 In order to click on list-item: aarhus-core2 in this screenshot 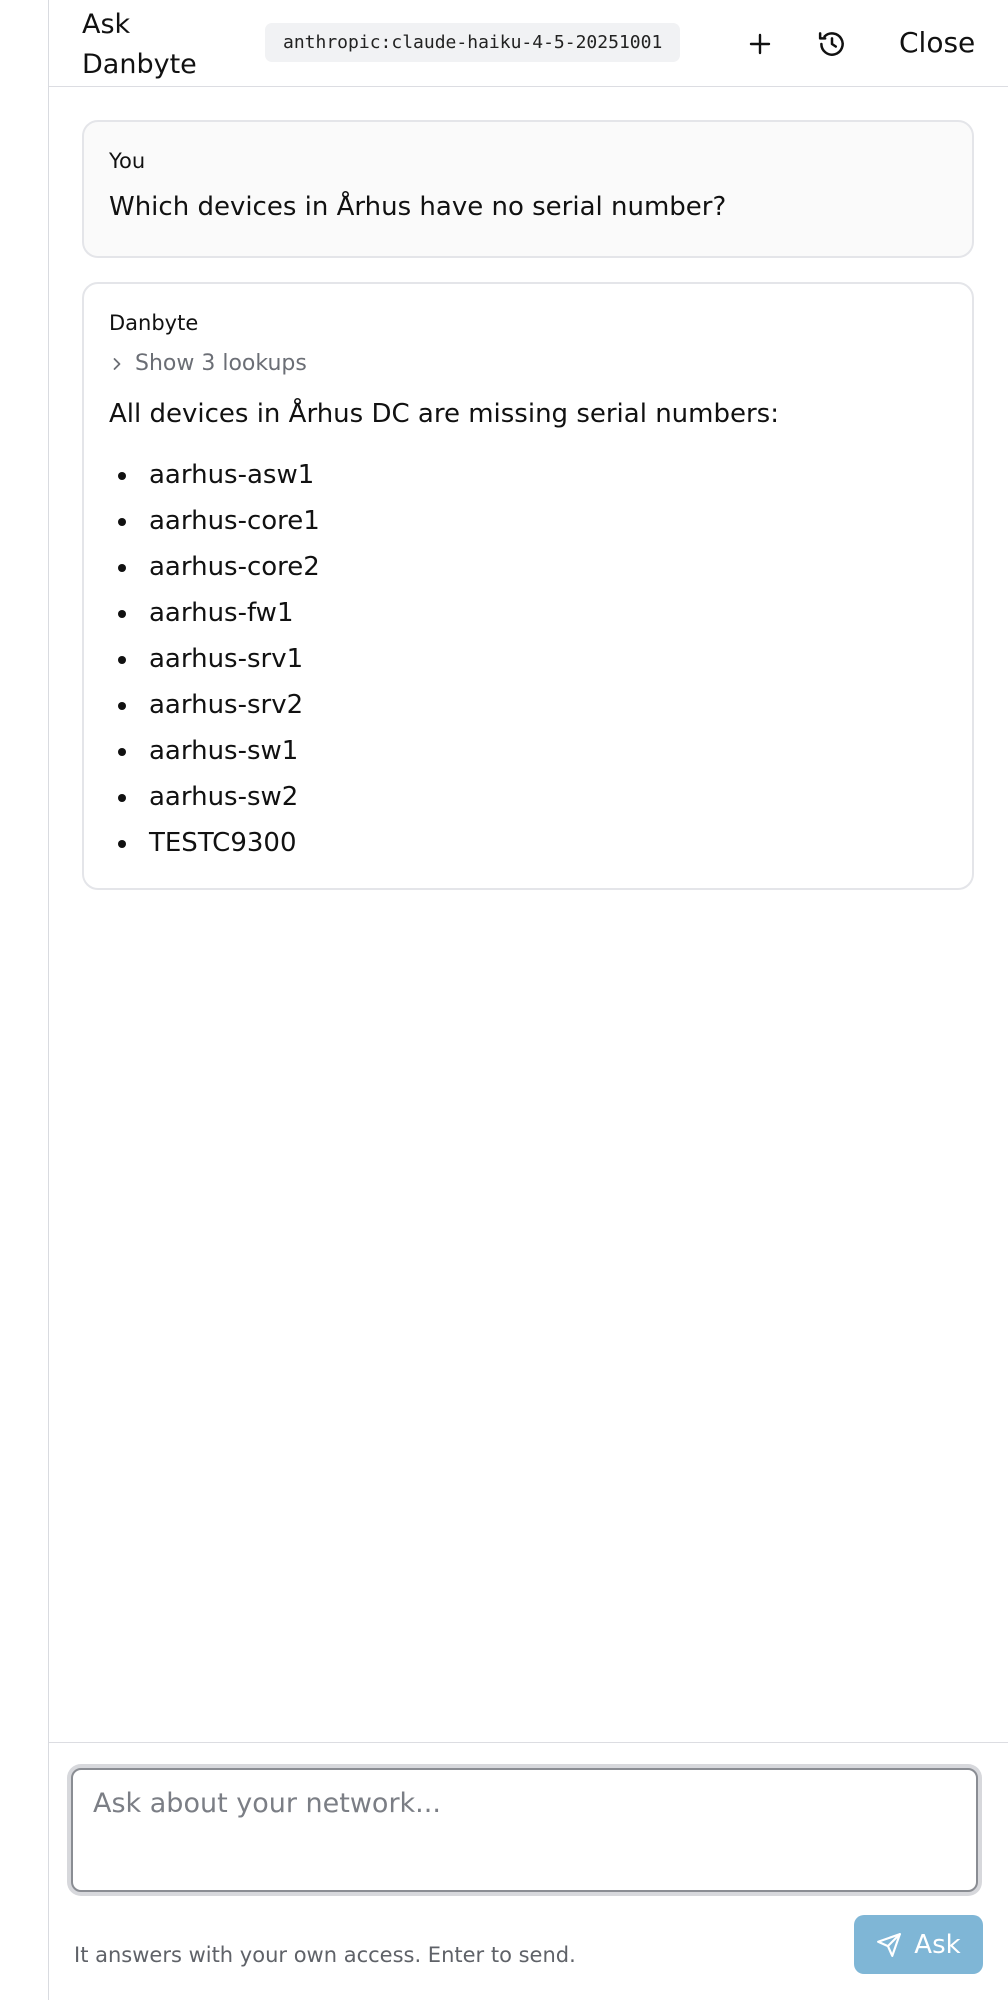, I will do `click(214, 567)`.